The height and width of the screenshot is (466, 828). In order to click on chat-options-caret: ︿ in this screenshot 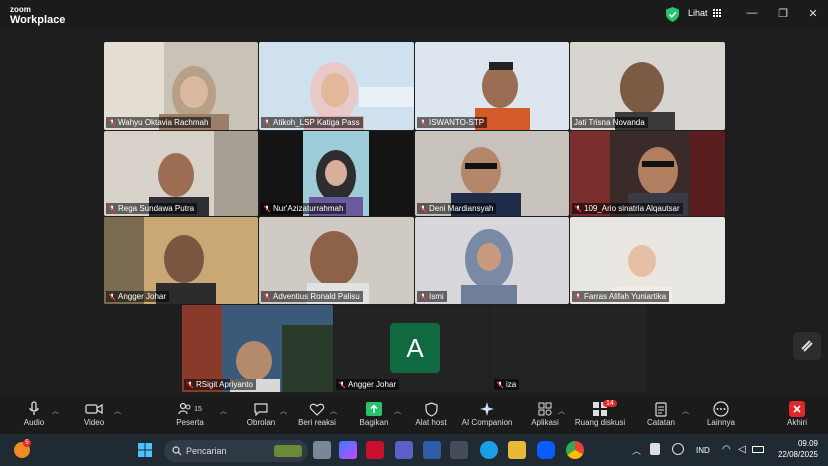, I will do `click(283, 411)`.